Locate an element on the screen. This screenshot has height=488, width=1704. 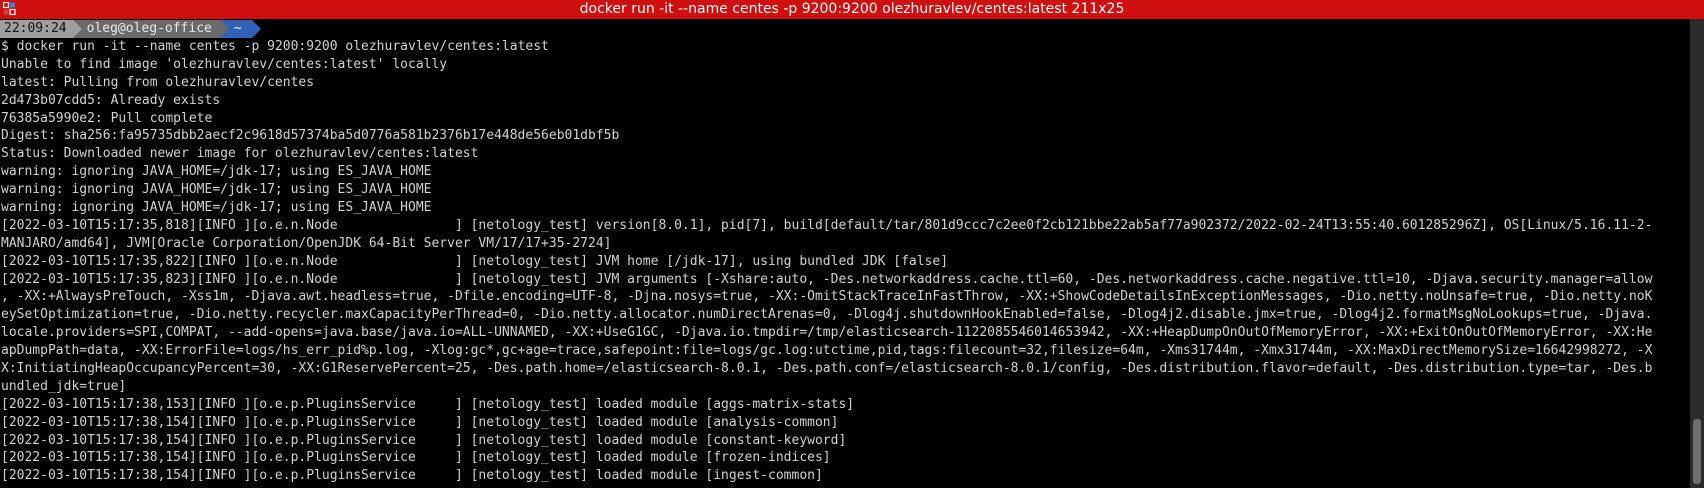
output-line: undled_jdk=true] is located at coordinates (64, 386).